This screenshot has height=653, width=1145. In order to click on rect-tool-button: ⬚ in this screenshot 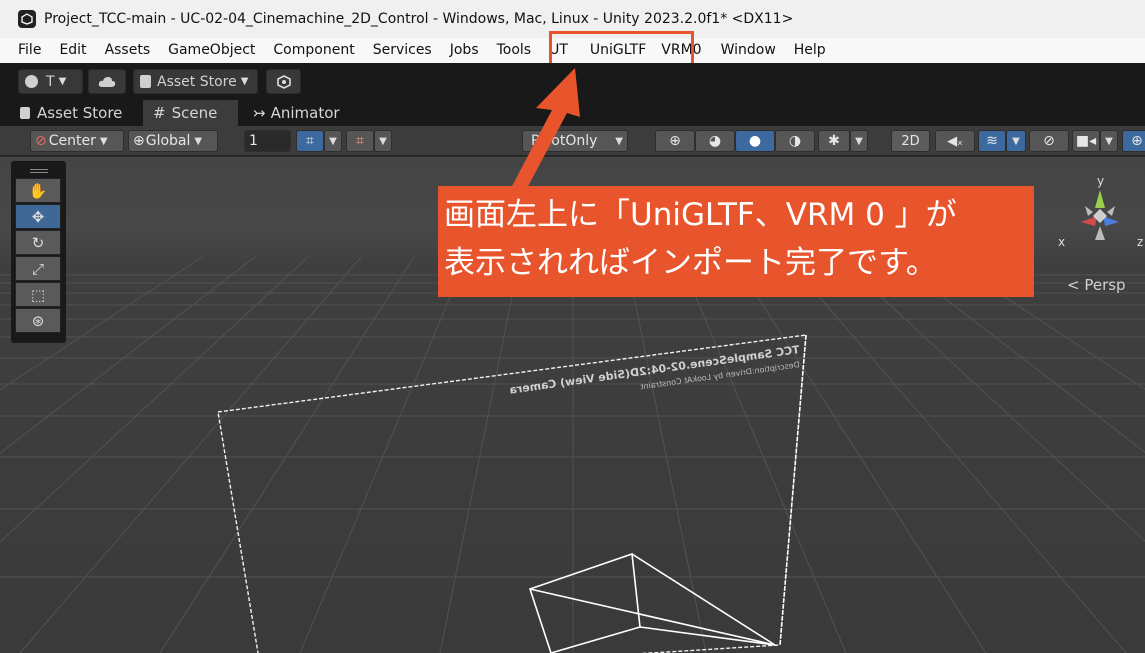, I will do `click(38, 294)`.